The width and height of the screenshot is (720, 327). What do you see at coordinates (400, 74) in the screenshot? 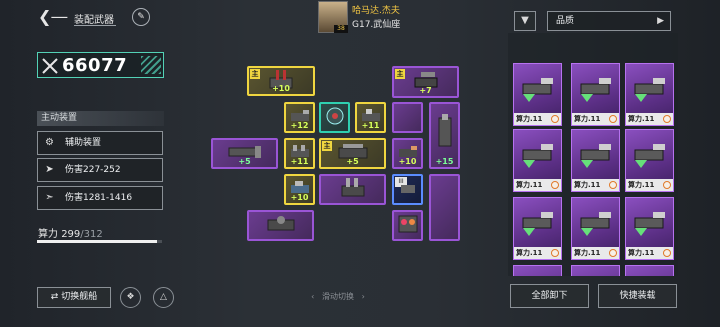
I see `main-tag: 主` at bounding box center [400, 74].